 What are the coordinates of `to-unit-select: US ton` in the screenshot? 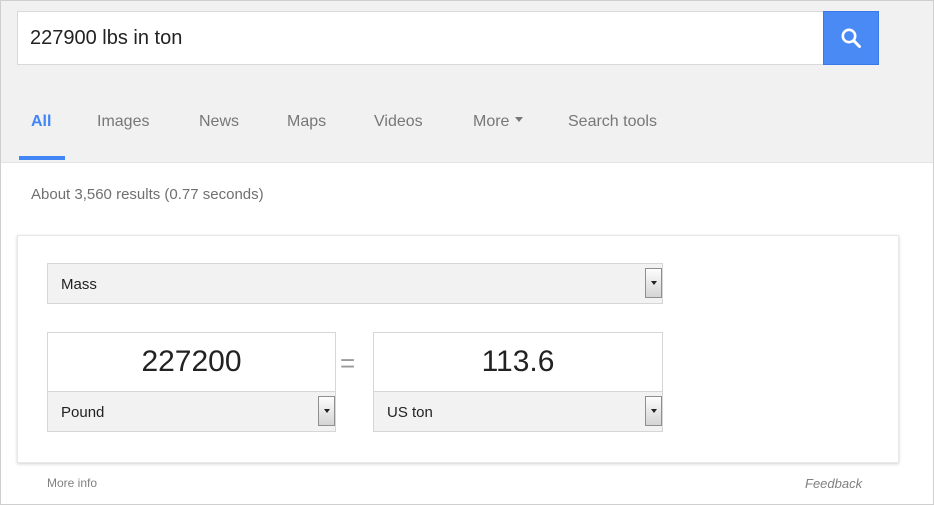 It's located at (518, 411).